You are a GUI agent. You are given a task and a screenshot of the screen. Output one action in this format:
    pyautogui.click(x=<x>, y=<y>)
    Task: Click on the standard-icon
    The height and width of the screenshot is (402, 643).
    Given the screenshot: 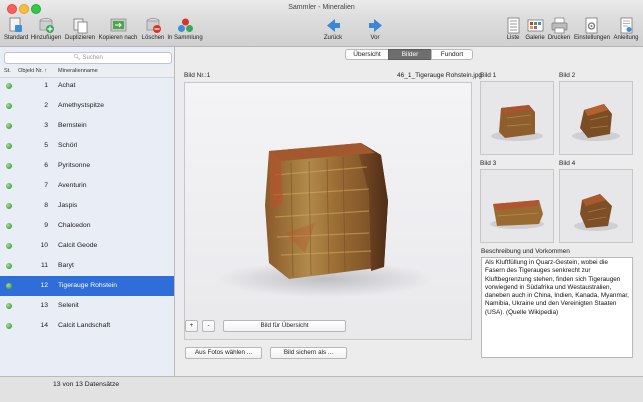 What is the action you would take?
    pyautogui.click(x=15, y=25)
    